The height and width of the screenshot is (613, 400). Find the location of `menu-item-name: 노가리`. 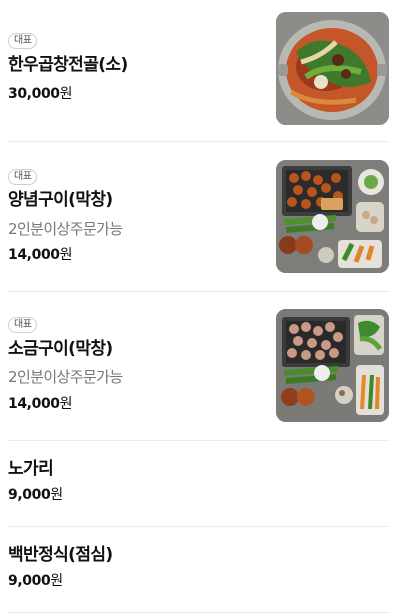

menu-item-name: 노가리 is located at coordinates (31, 469).